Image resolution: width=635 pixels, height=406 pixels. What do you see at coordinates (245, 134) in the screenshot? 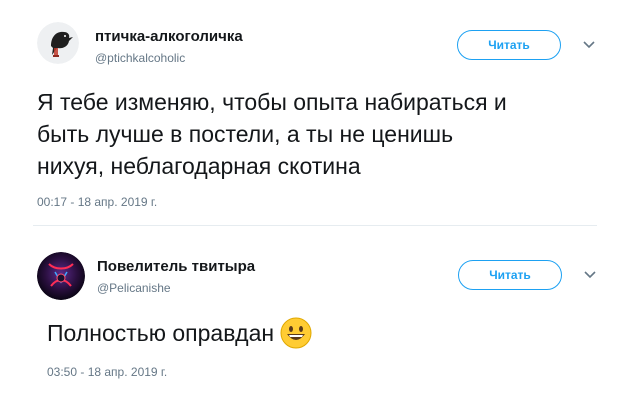
I see `tweet-text-line: быть лучше в постели, а ты не ценишь` at bounding box center [245, 134].